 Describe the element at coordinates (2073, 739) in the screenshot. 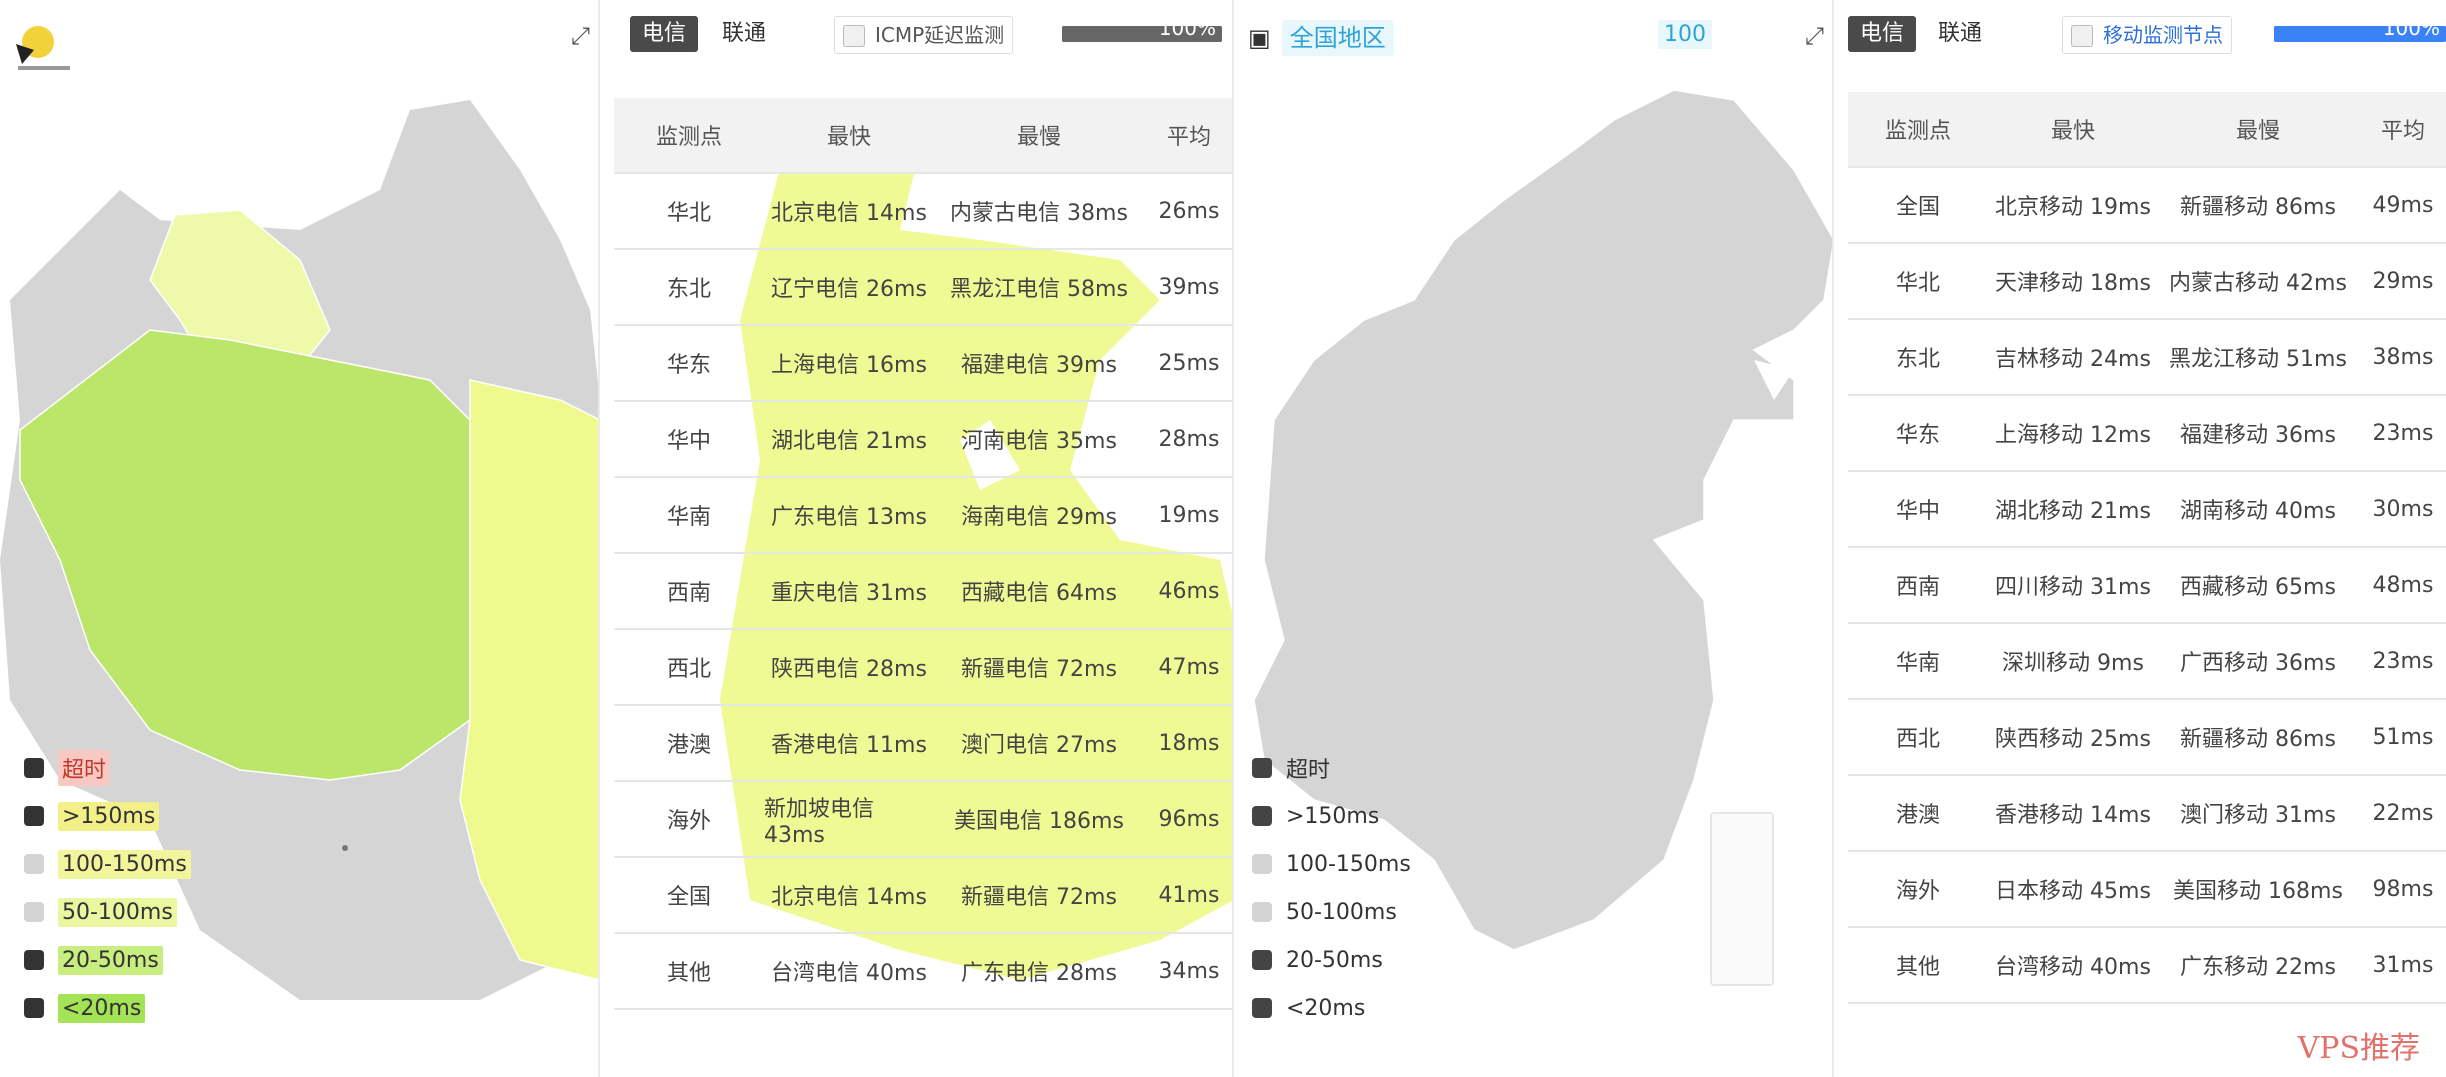

I see `table-cell: 陕西移动 25ms` at that location.